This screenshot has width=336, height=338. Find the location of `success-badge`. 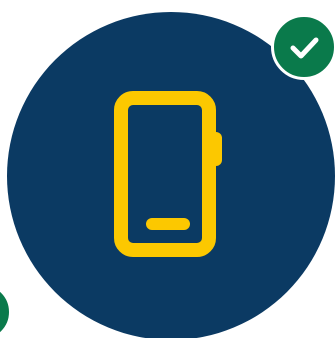

success-badge is located at coordinates (303, 47).